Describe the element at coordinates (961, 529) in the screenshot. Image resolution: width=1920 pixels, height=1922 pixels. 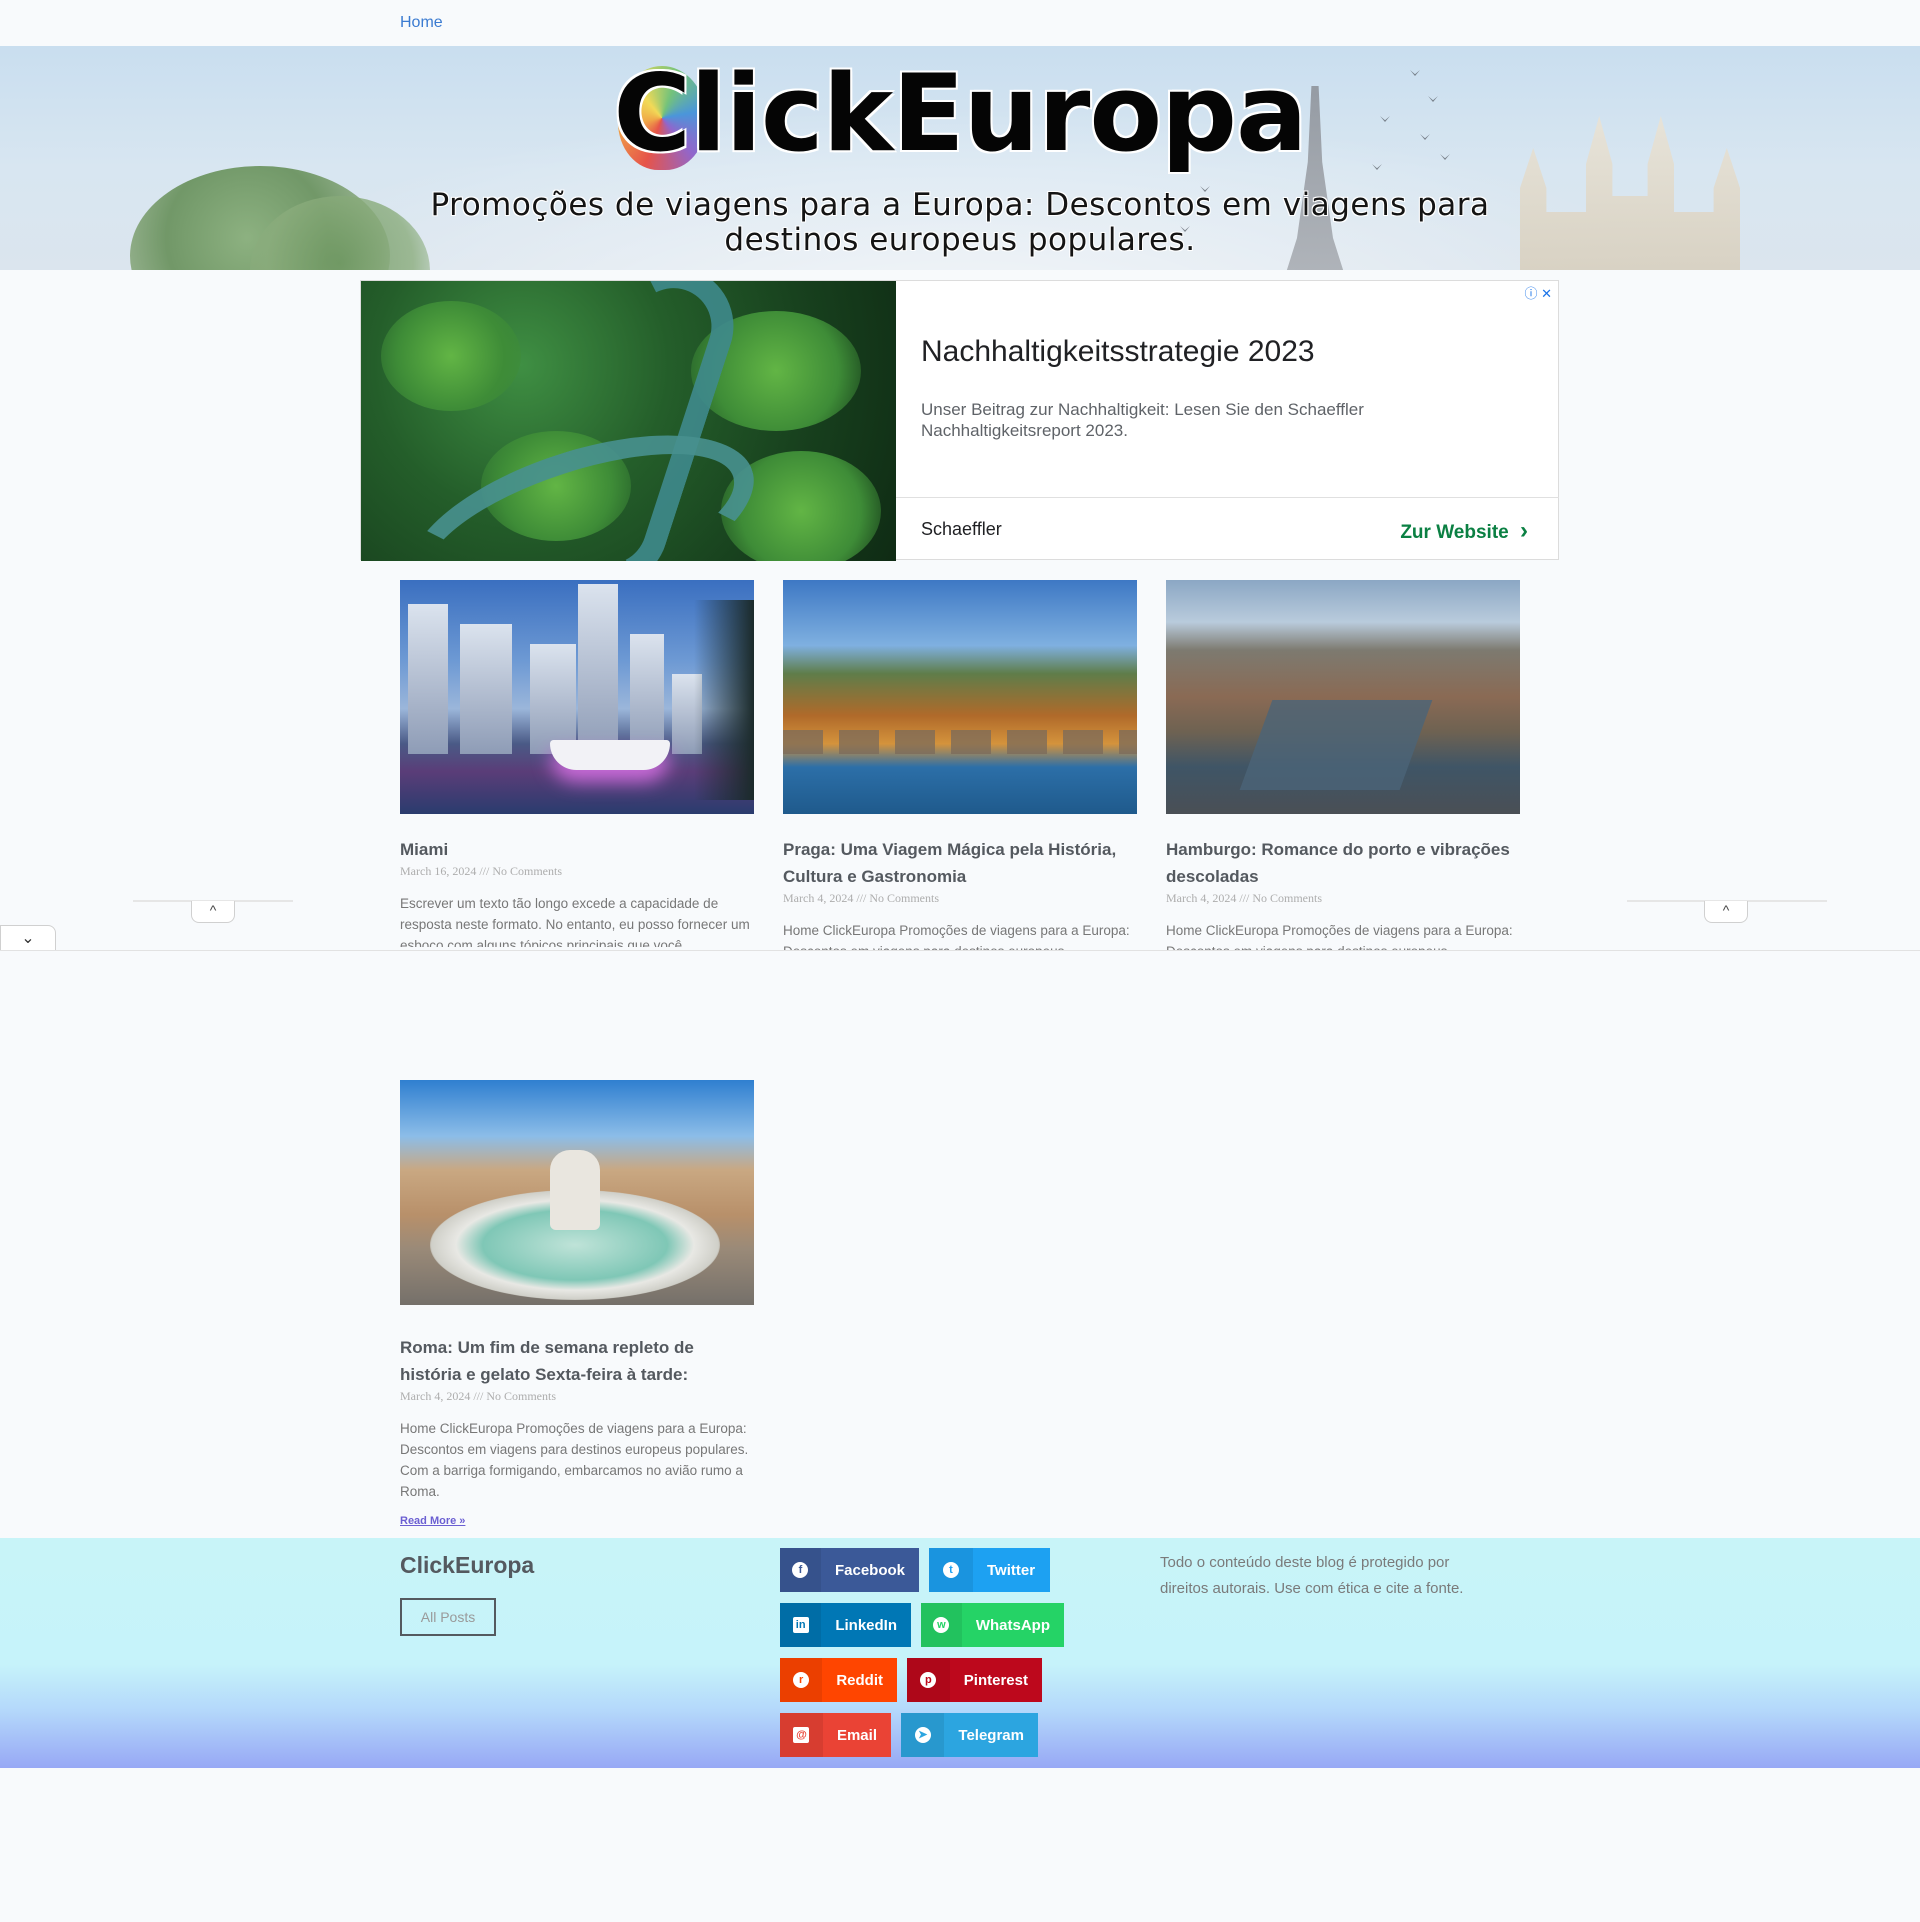
I see `ad-advertiser: Schaeffler` at that location.